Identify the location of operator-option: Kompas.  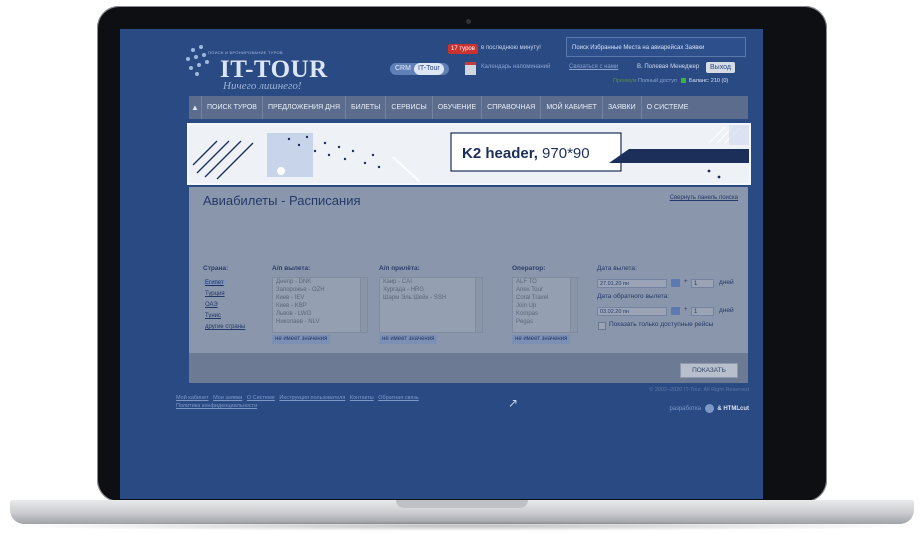
(545, 314).